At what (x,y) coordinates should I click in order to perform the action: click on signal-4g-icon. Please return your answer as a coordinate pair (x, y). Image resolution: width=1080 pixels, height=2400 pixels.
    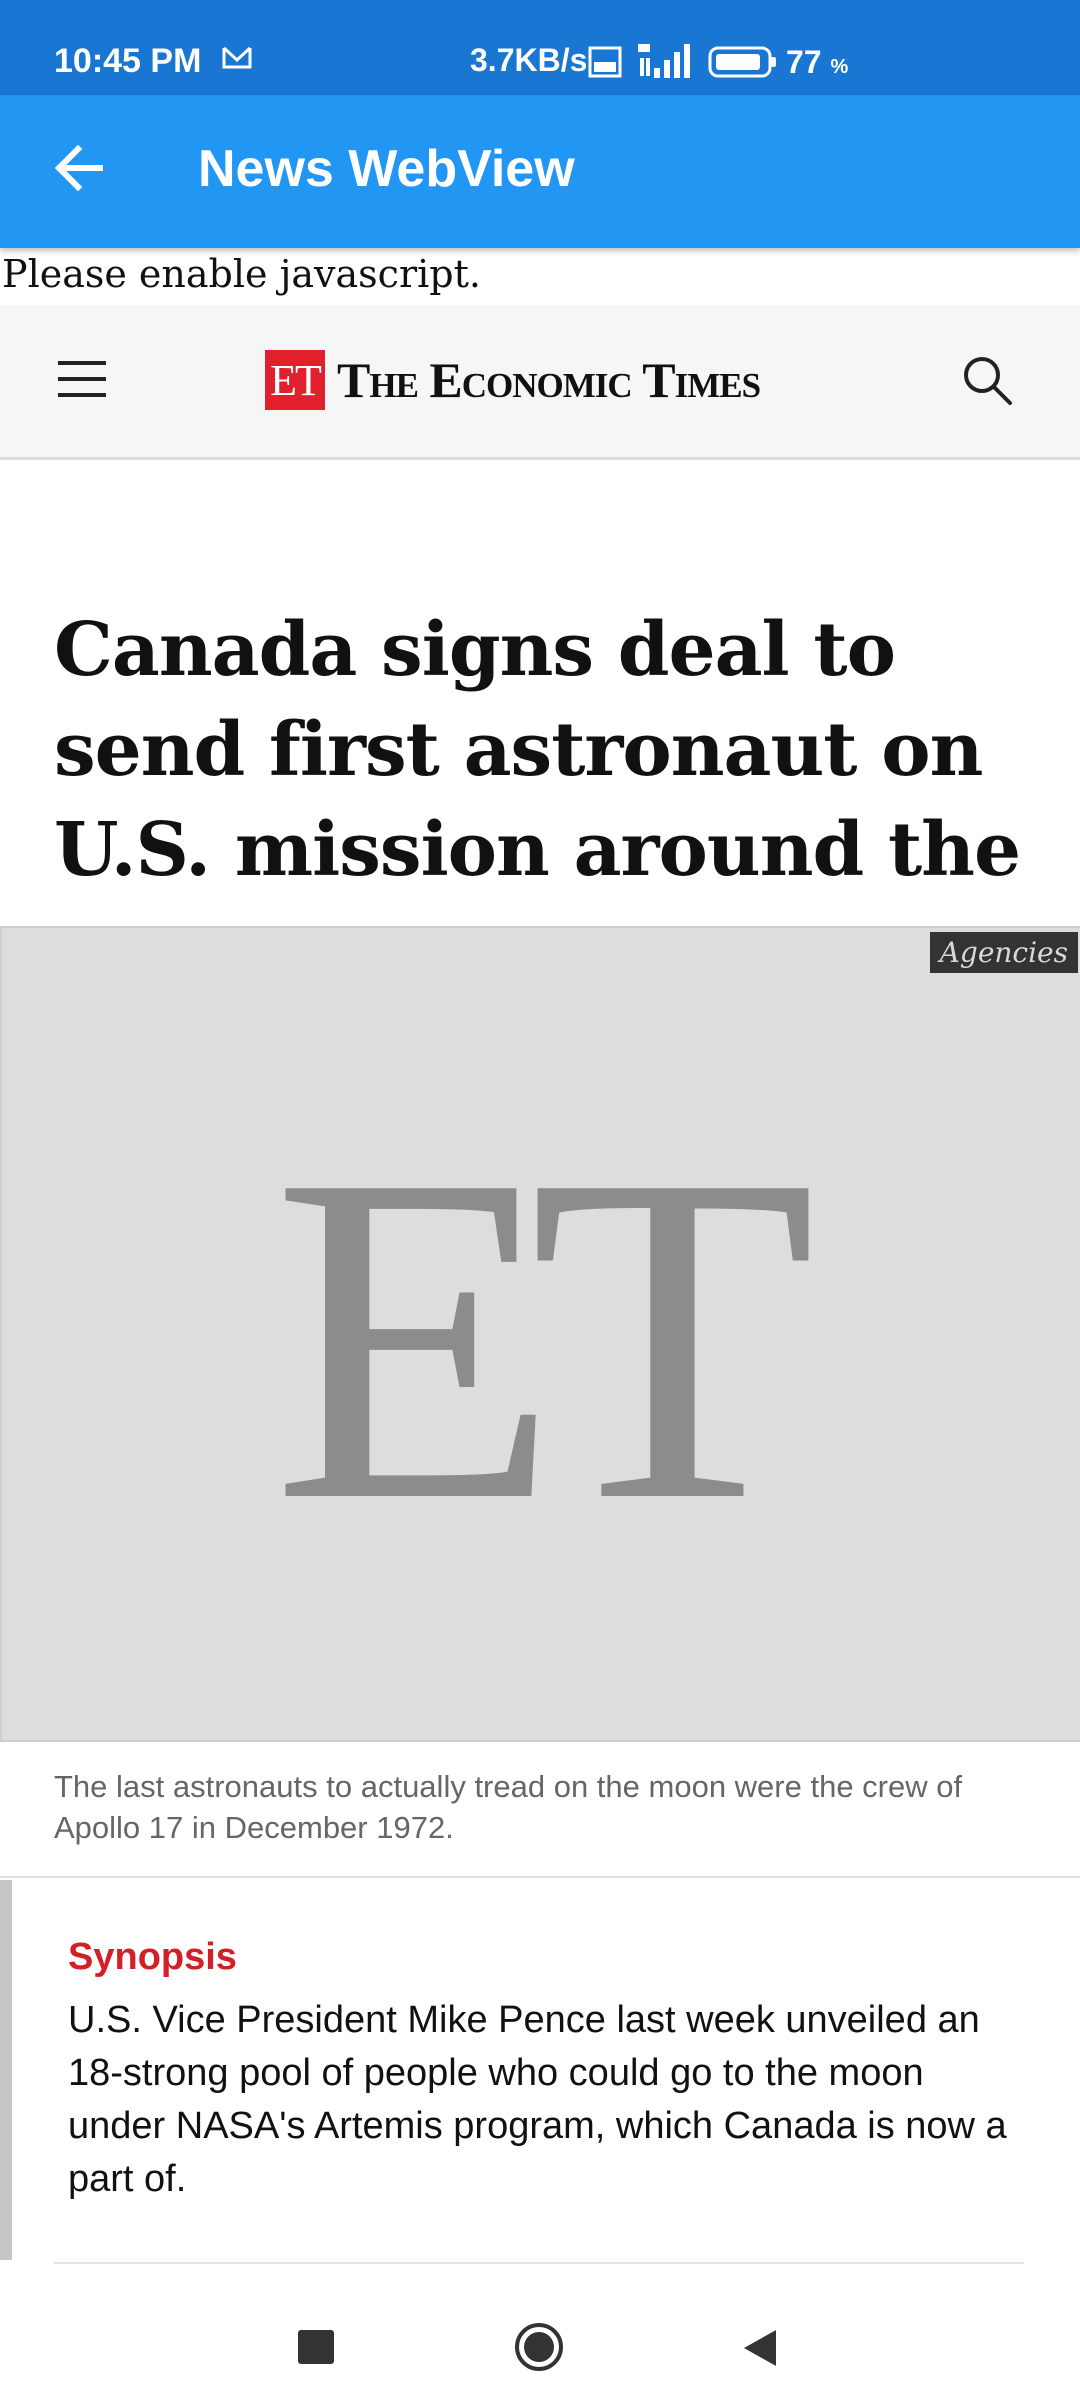
    Looking at the image, I should click on (664, 61).